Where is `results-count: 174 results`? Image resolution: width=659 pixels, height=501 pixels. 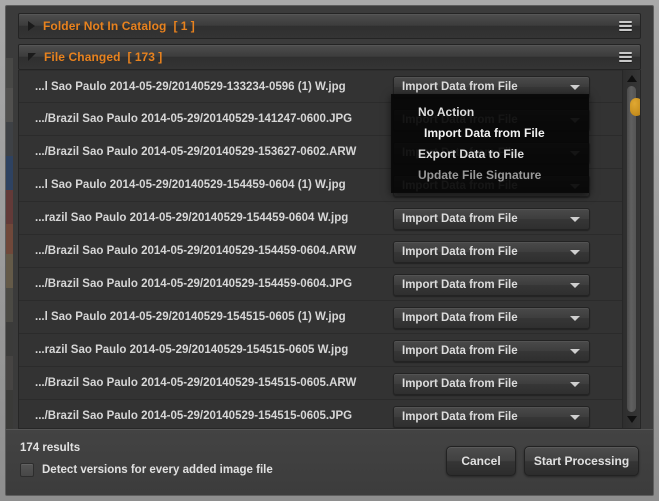 results-count: 174 results is located at coordinates (50, 448).